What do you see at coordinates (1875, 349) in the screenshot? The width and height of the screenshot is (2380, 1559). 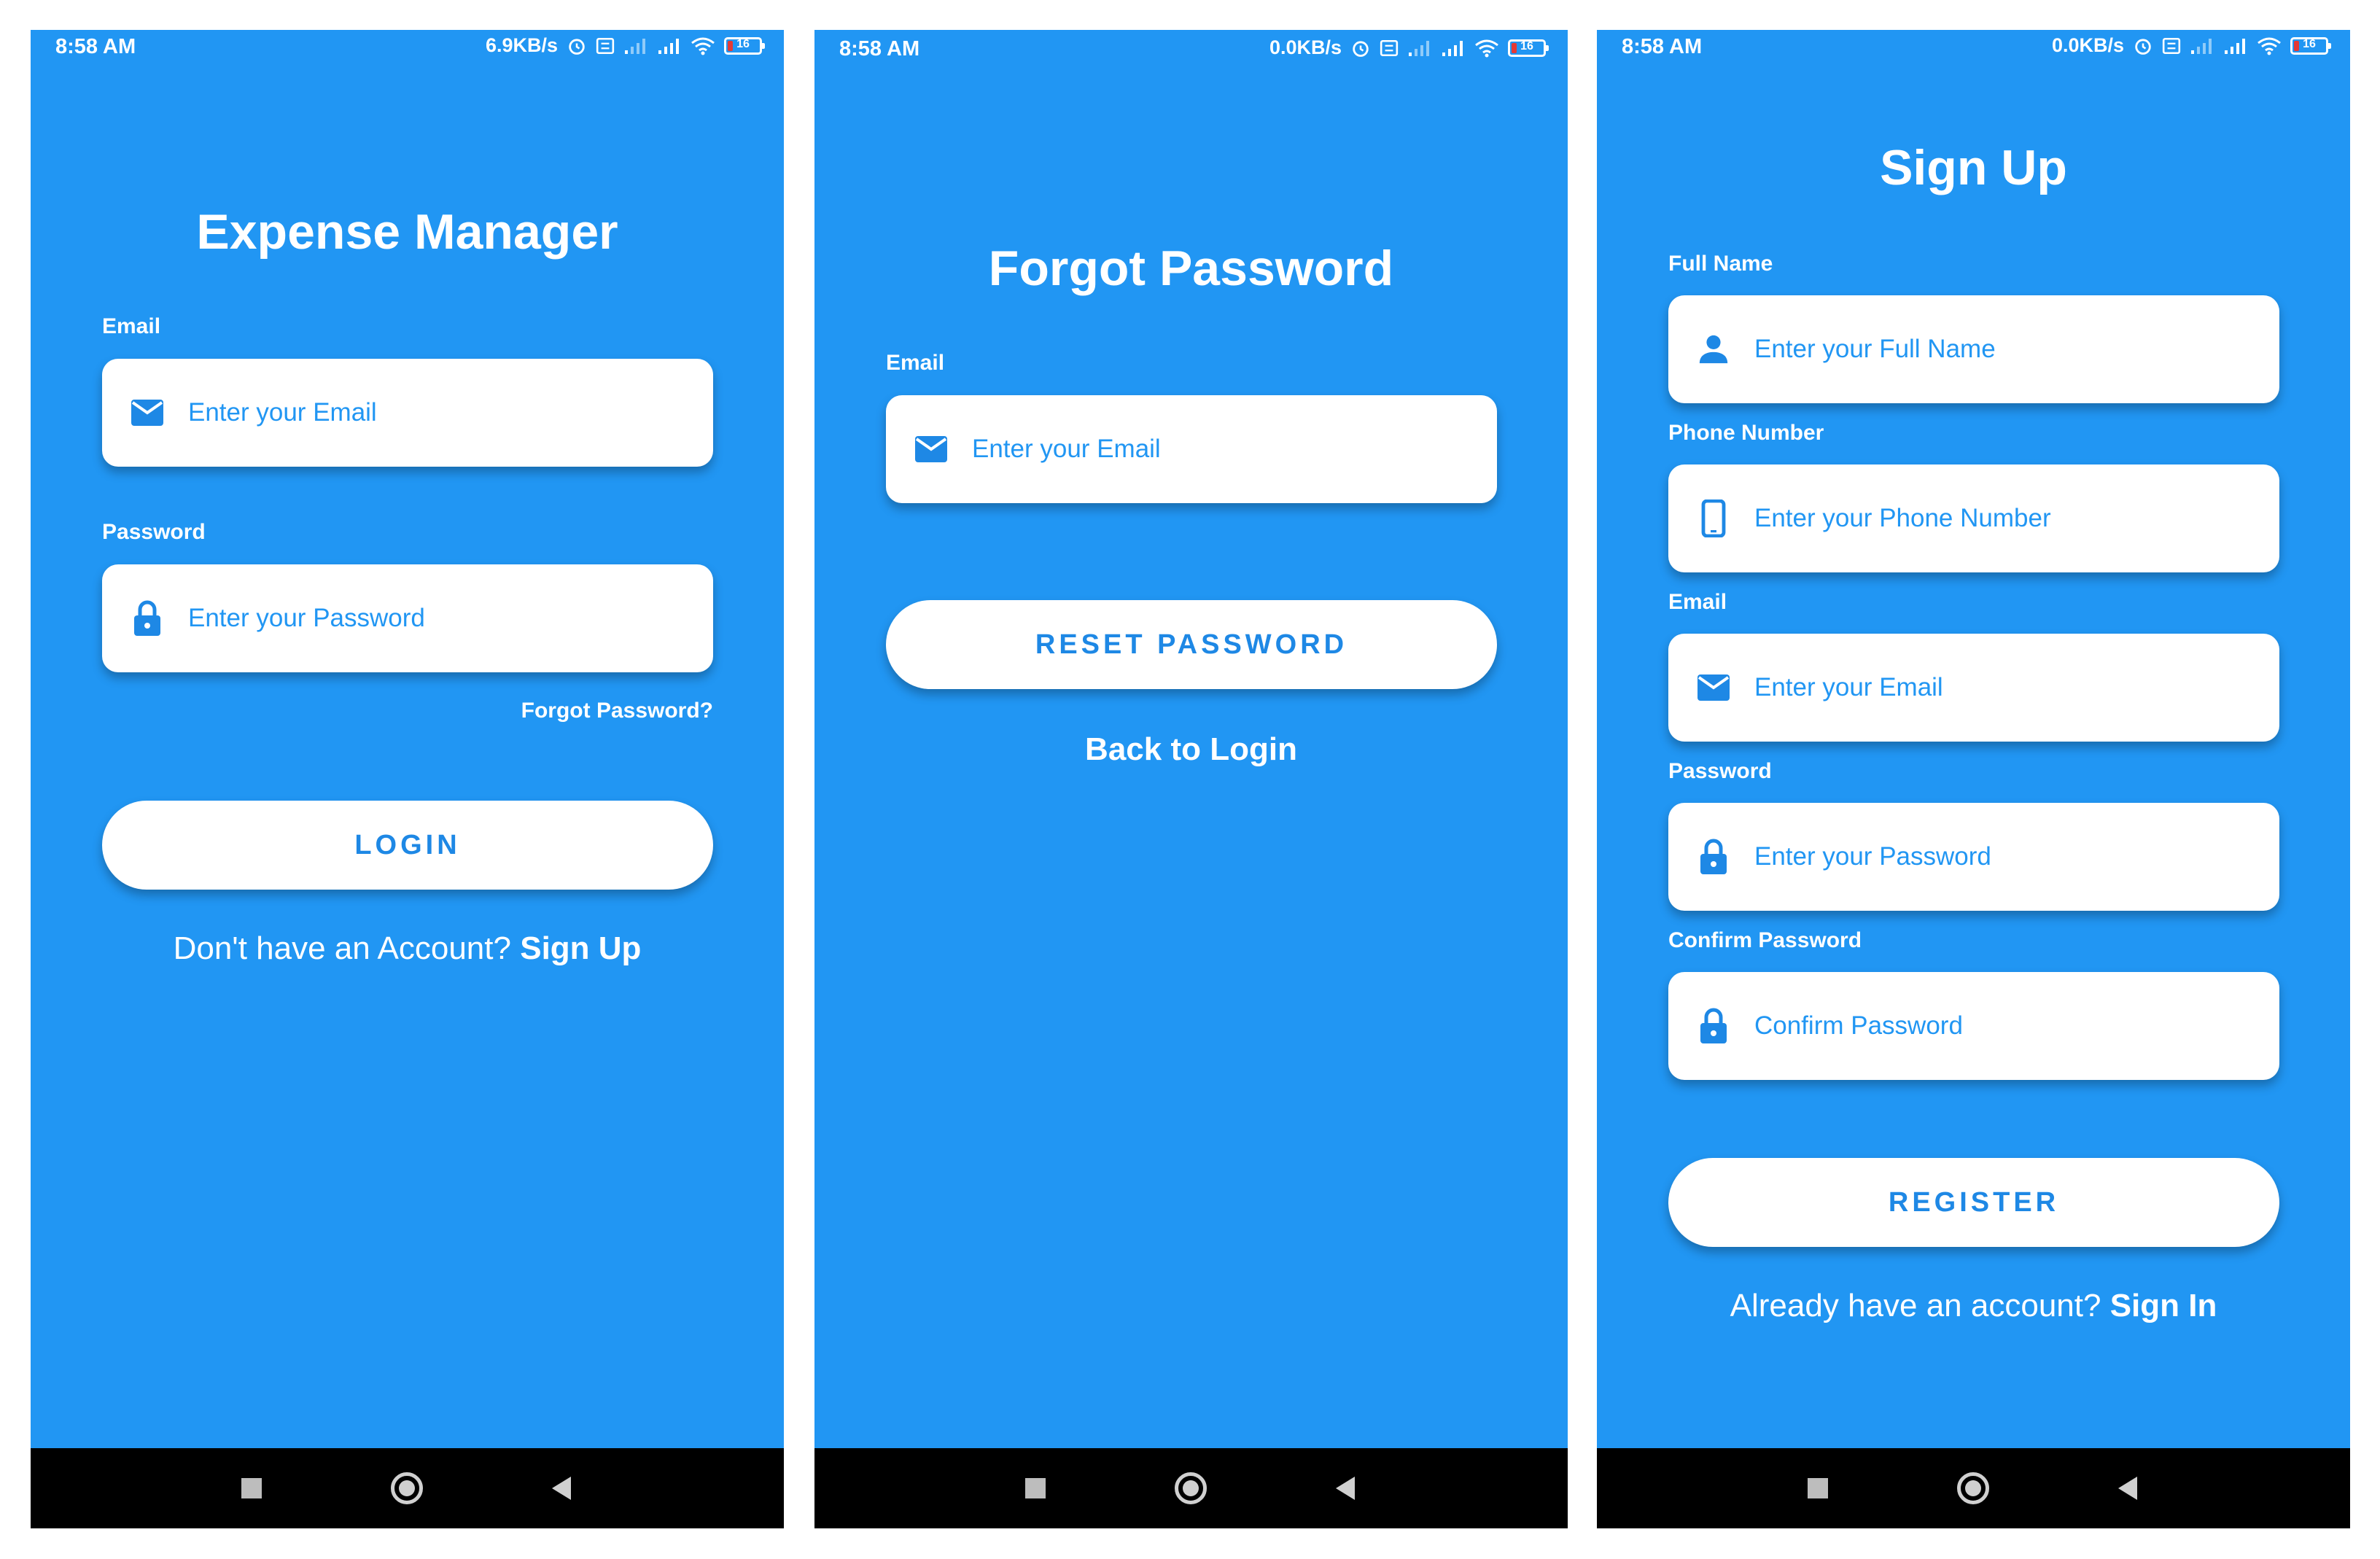 I see `full-name-placeholder: Enter your Full Name` at bounding box center [1875, 349].